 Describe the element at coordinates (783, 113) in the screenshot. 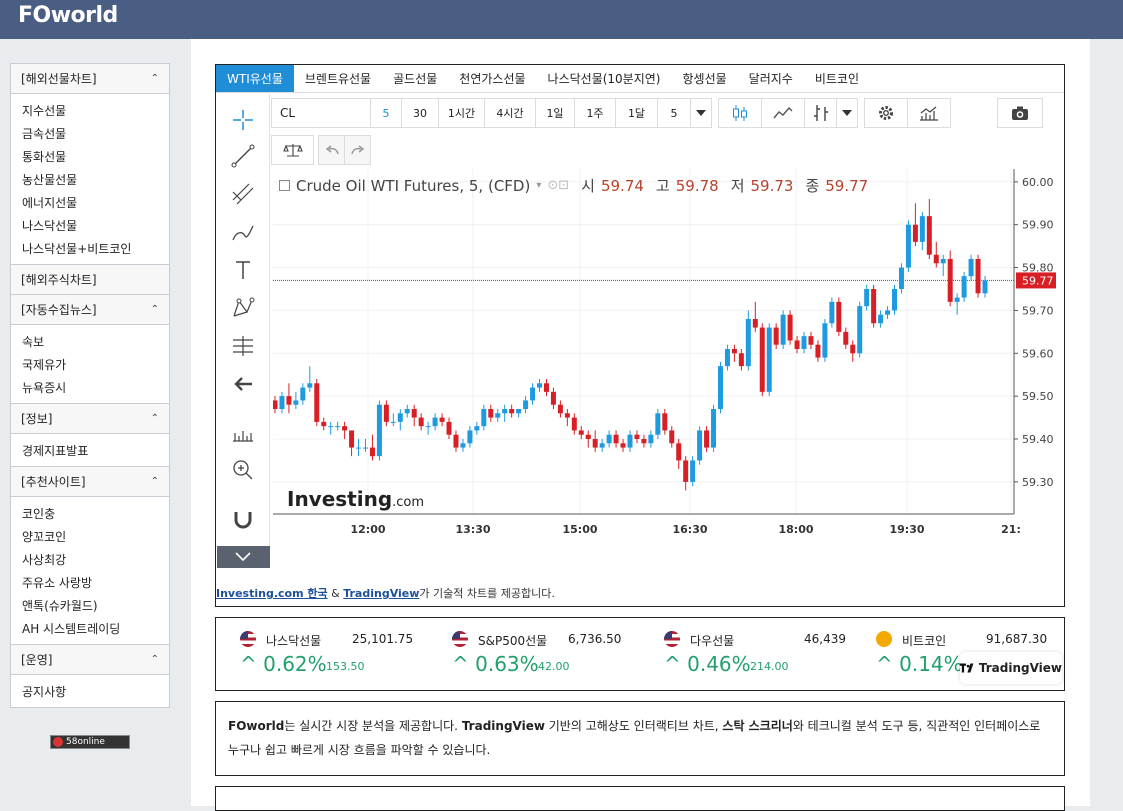

I see `compare-button` at that location.